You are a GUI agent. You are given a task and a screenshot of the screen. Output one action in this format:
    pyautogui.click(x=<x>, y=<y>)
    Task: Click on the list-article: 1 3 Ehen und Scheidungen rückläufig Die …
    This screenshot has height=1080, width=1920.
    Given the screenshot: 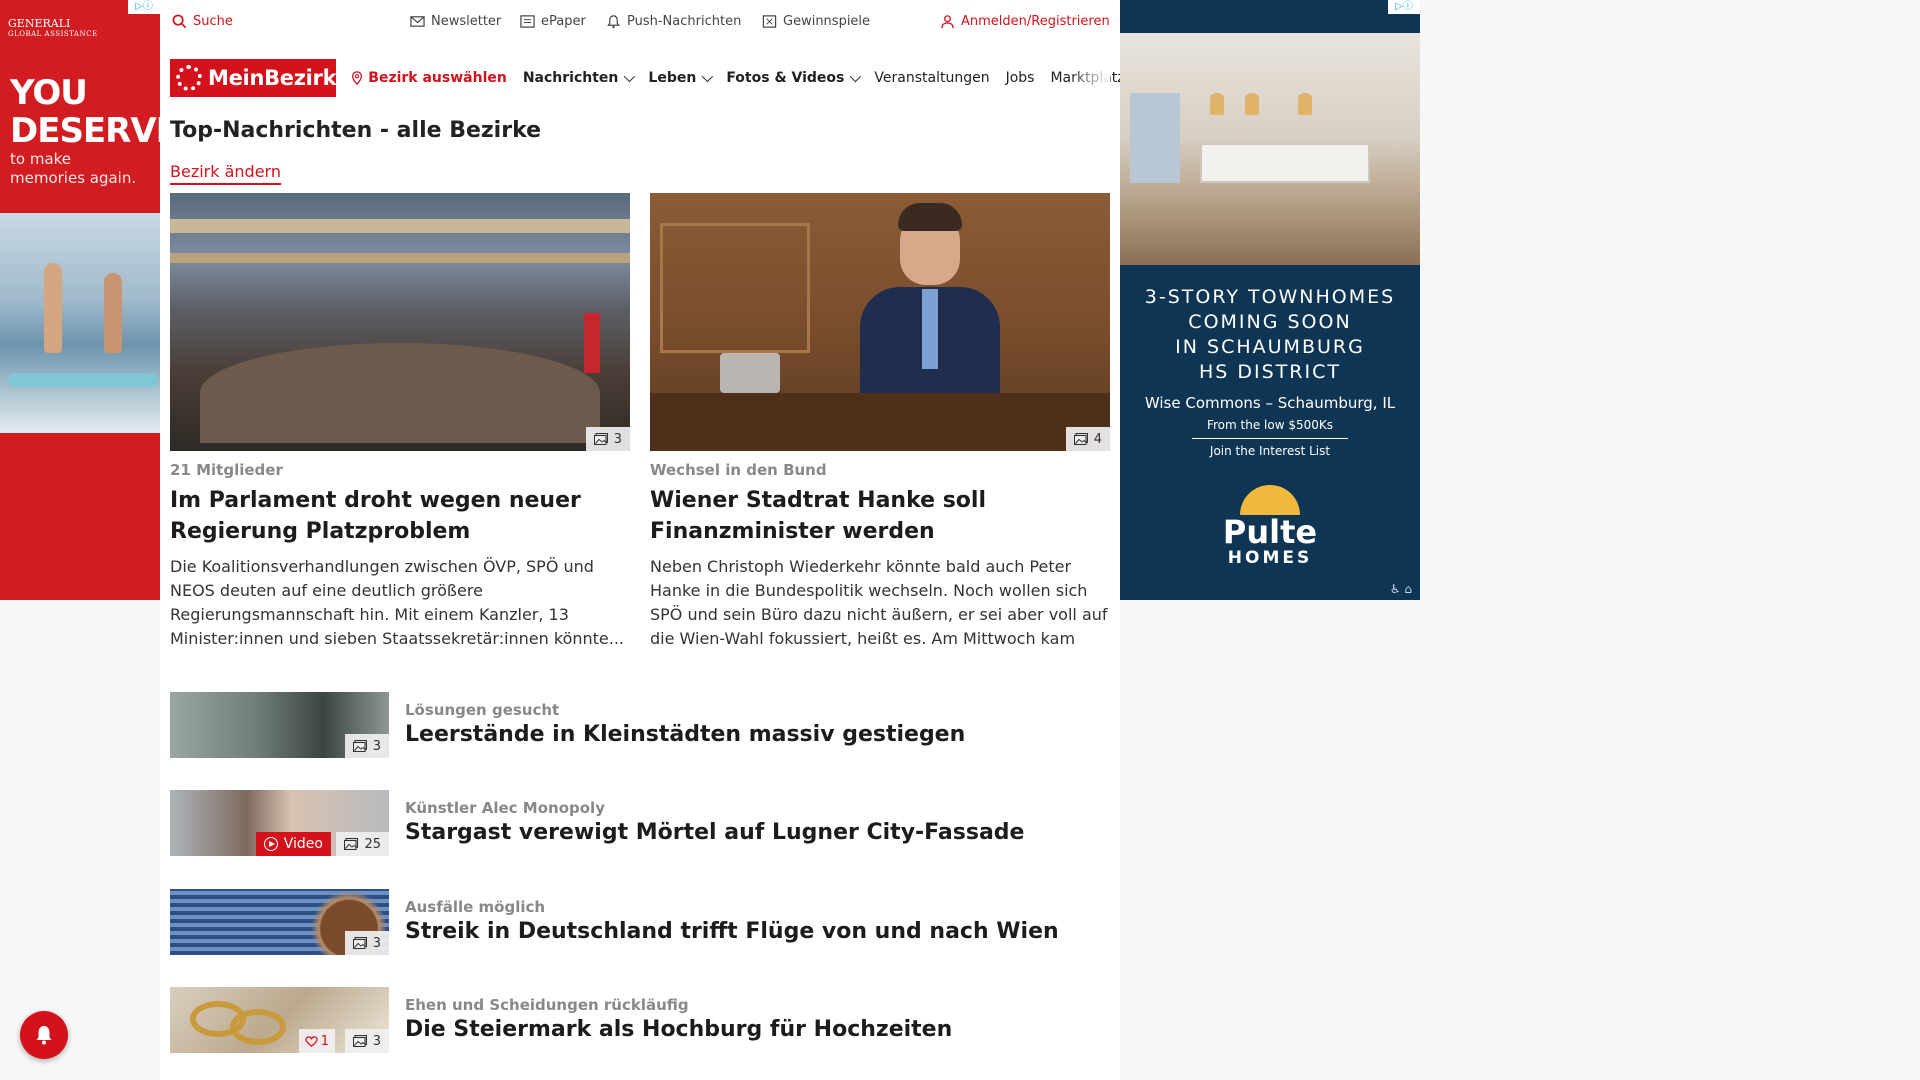 What is the action you would take?
    pyautogui.click(x=640, y=1020)
    